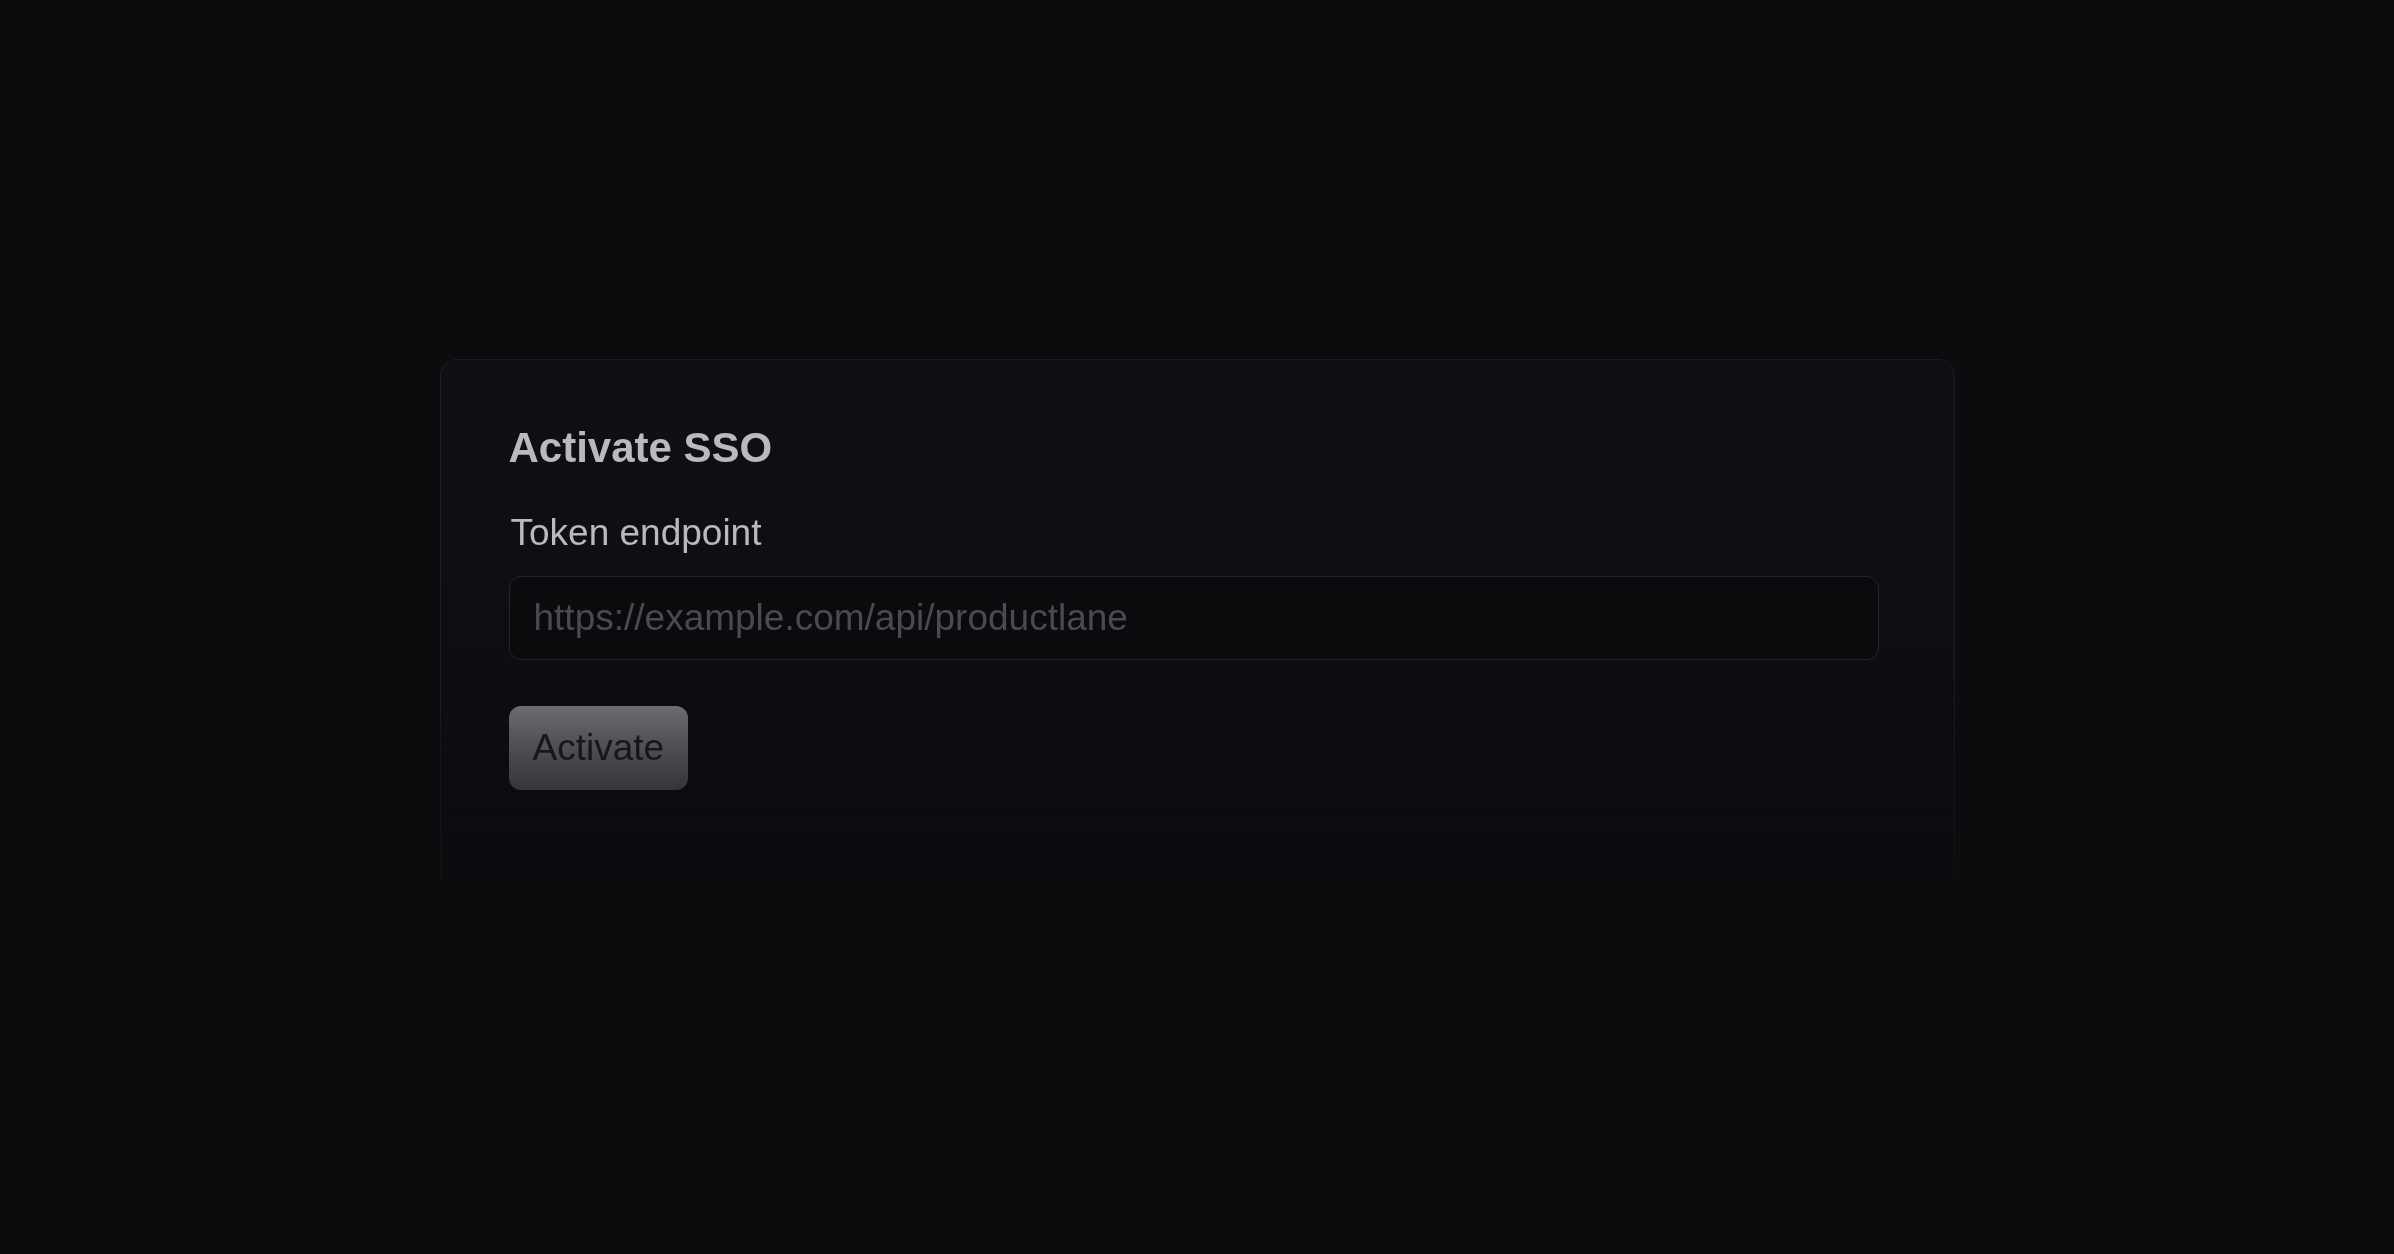 The width and height of the screenshot is (2394, 1254). I want to click on activate-button: Activate, so click(598, 748).